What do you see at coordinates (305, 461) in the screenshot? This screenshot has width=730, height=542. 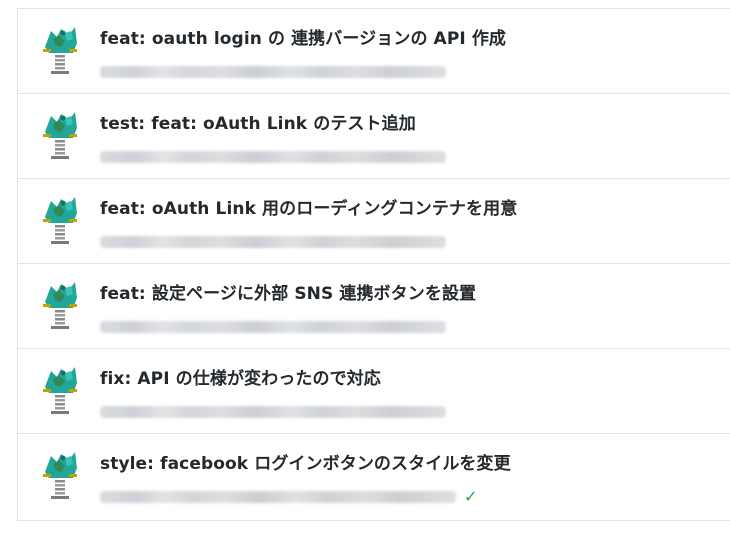 I see `commit-title: style: facebook ログインボタンのスタイルを変更` at bounding box center [305, 461].